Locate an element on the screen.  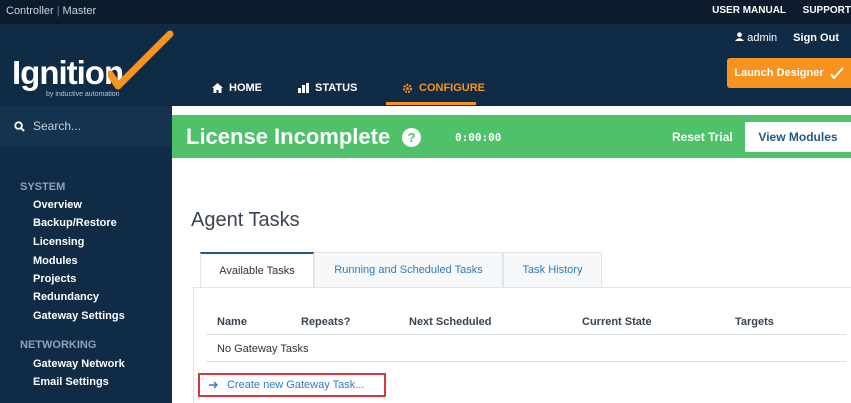
user-manual-link: USER MANUAL is located at coordinates (749, 10).